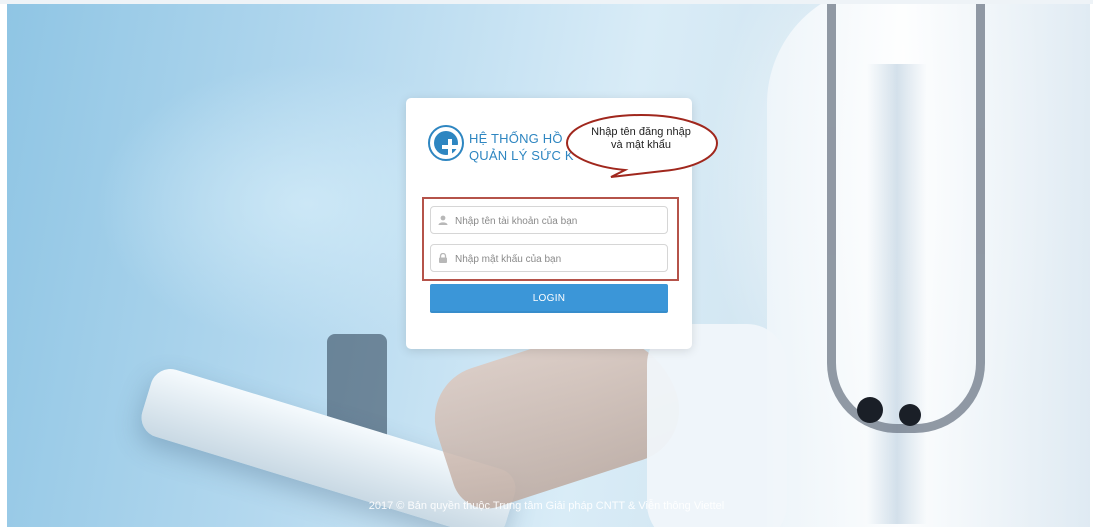 The image size is (1093, 527). Describe the element at coordinates (446, 143) in the screenshot. I see `medical-cross-icon` at that location.